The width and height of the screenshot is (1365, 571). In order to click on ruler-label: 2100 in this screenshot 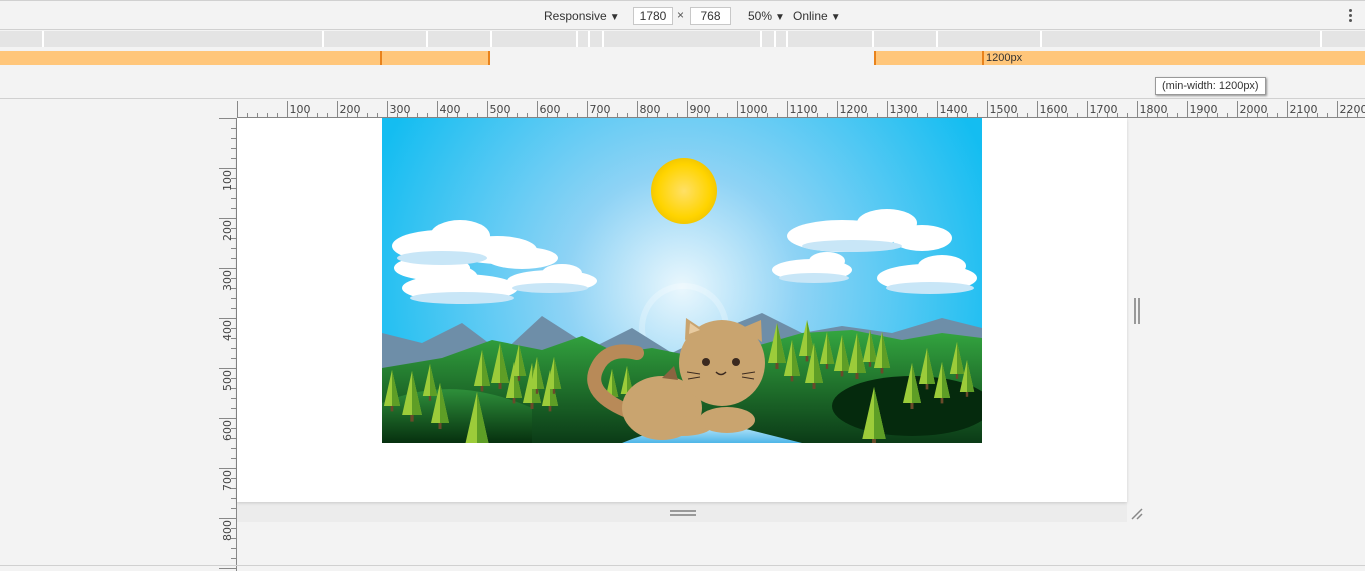, I will do `click(1304, 109)`.